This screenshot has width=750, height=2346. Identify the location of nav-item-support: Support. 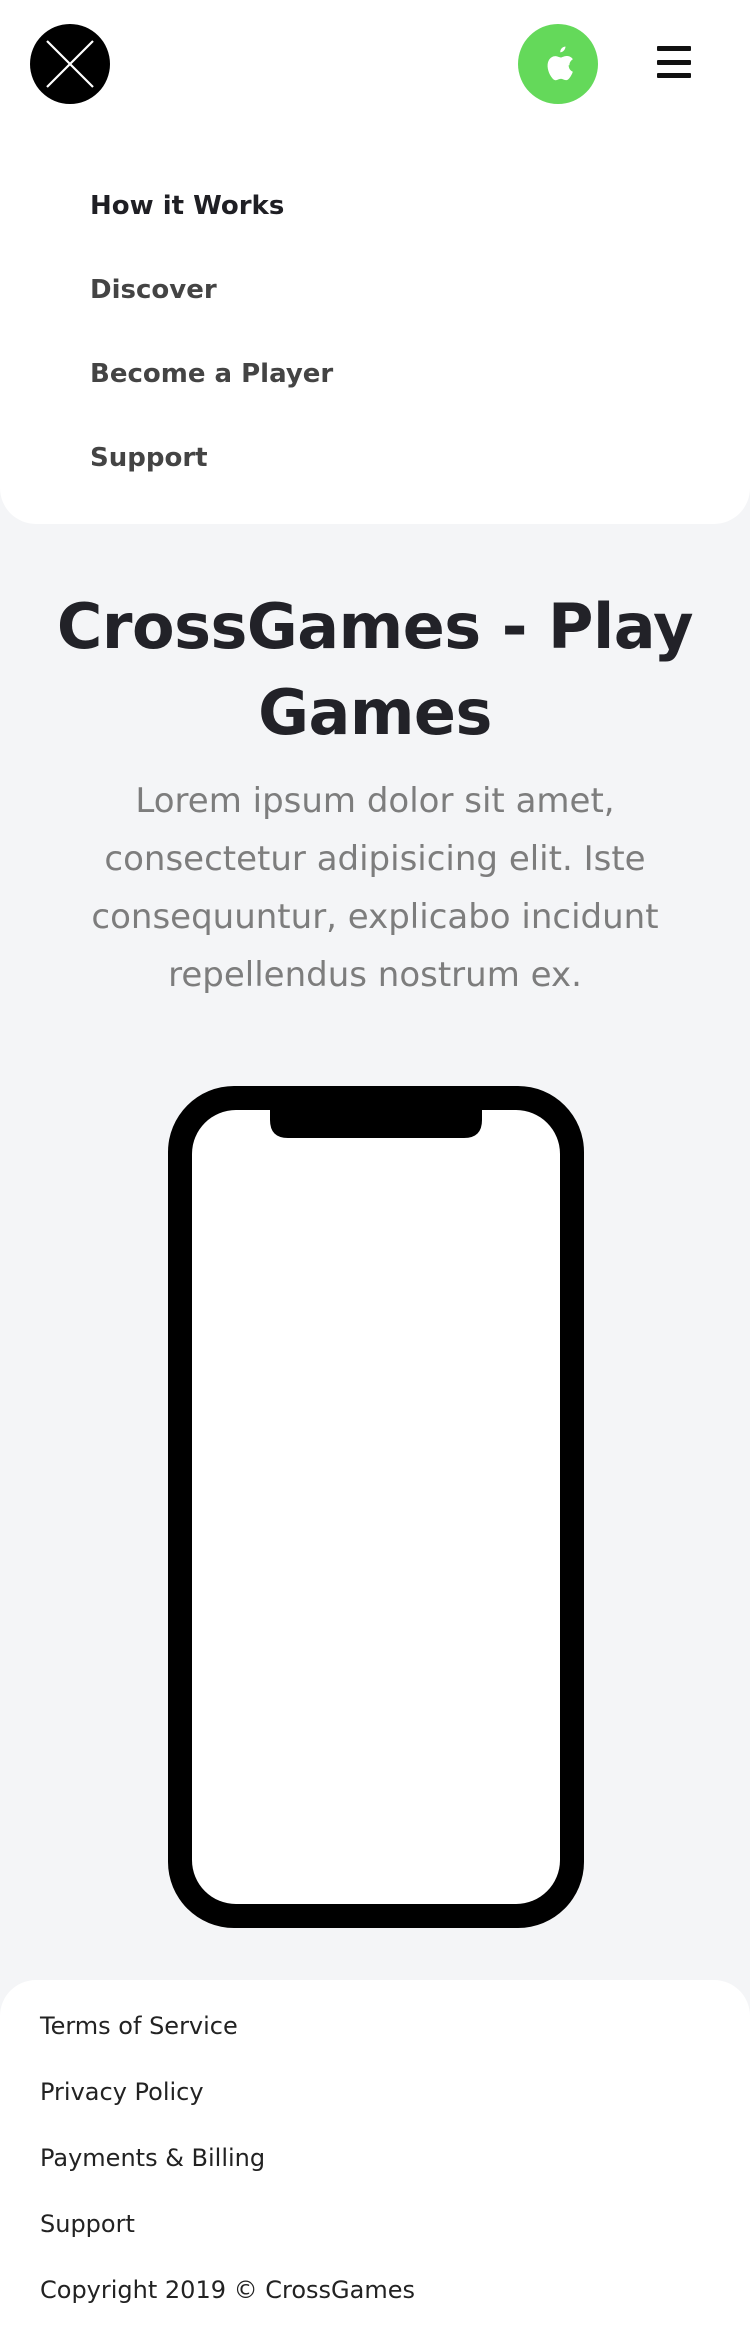
(211, 470).